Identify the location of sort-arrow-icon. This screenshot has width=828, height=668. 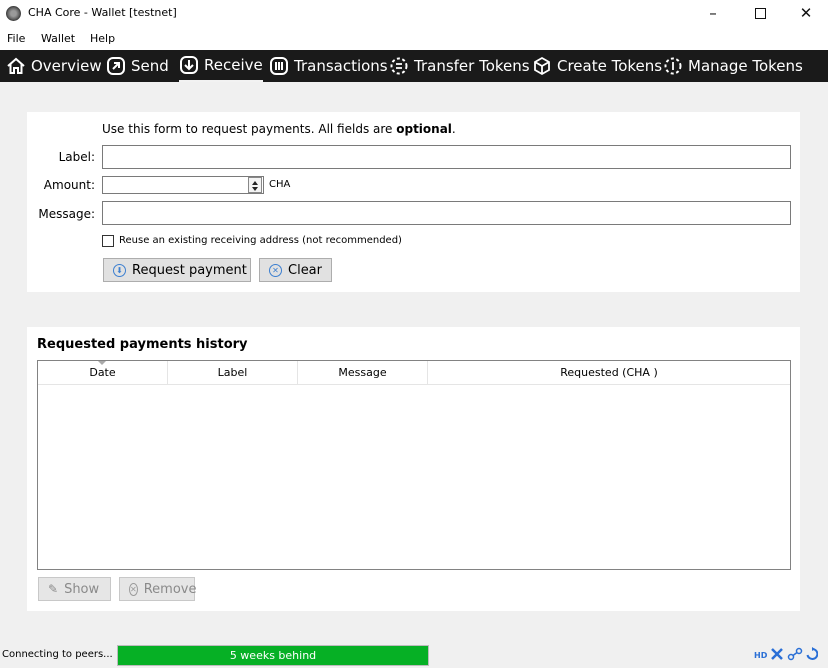
(102, 363).